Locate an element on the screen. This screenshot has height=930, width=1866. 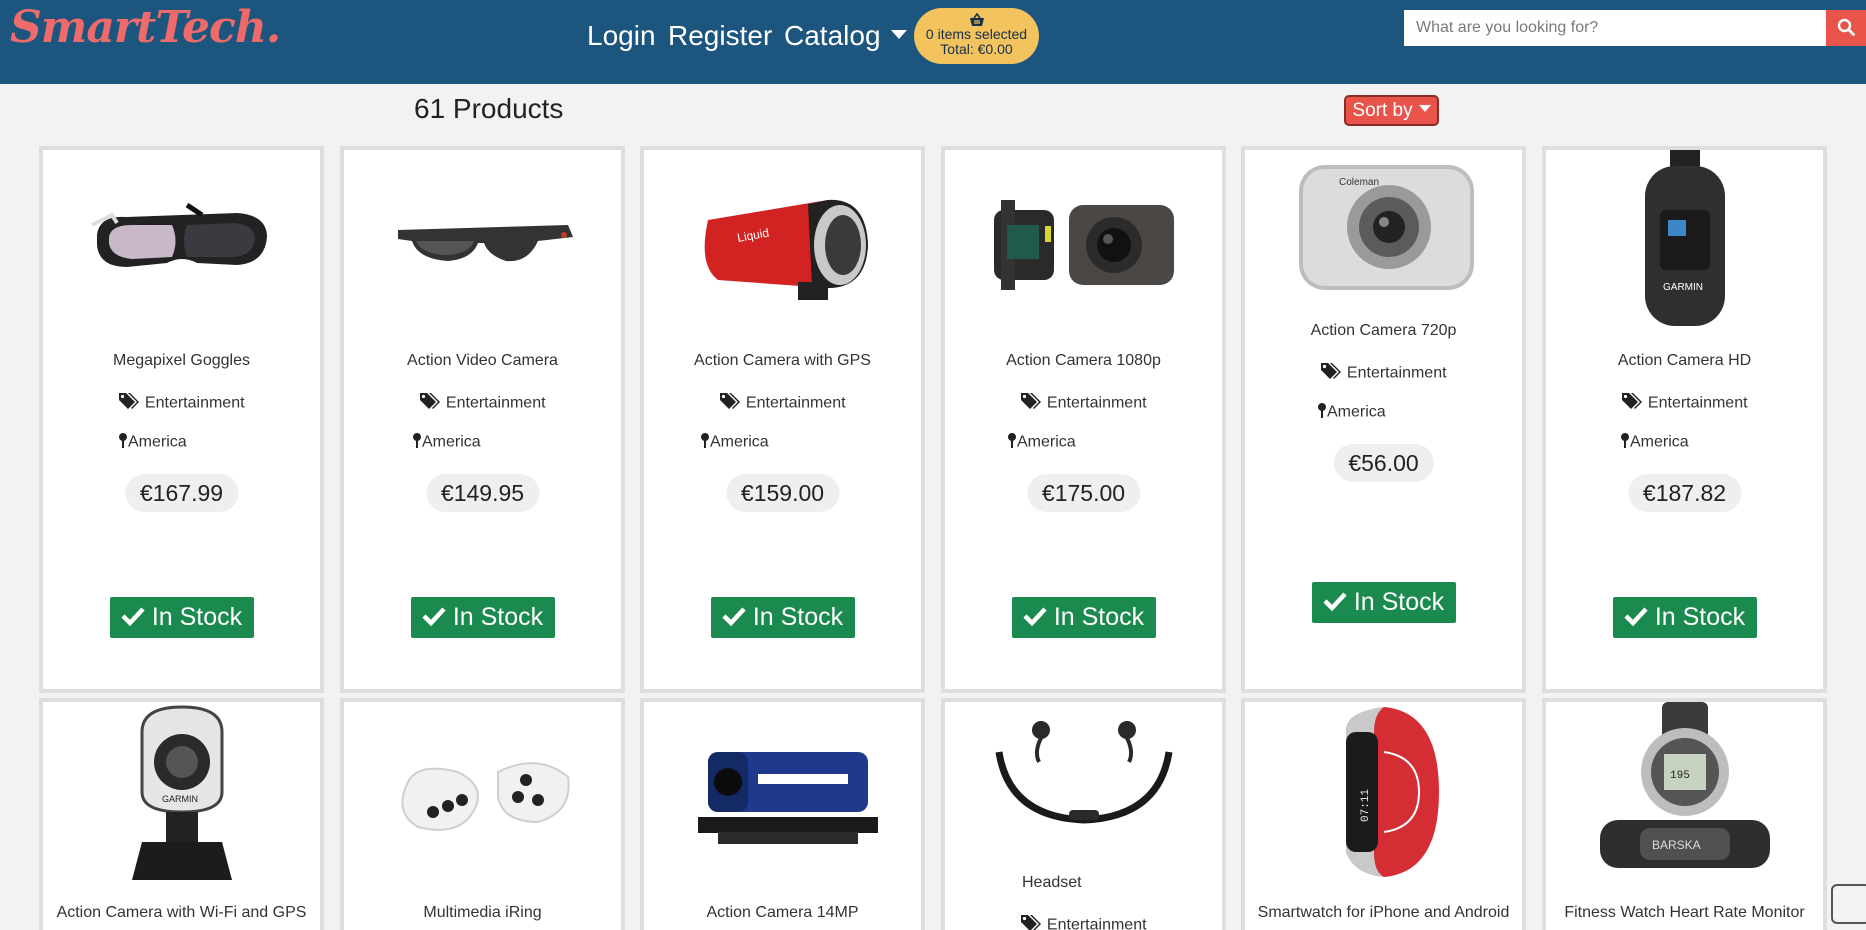
product-card: Headset Entertainment is located at coordinates (1083, 814).